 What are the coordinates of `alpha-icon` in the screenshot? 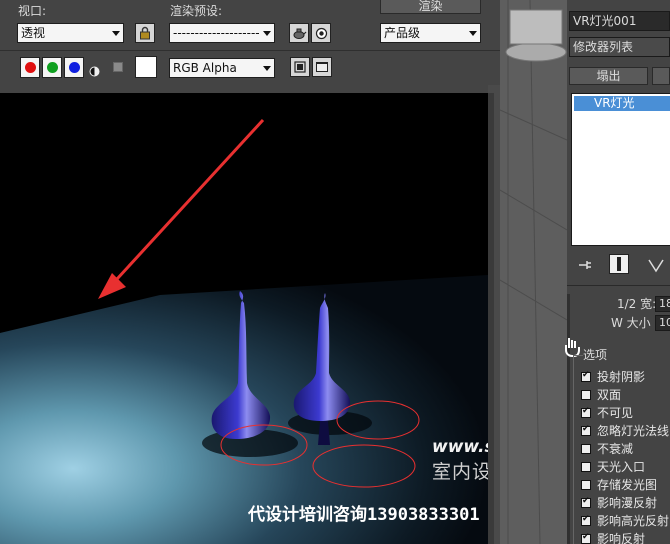 It's located at (94, 71).